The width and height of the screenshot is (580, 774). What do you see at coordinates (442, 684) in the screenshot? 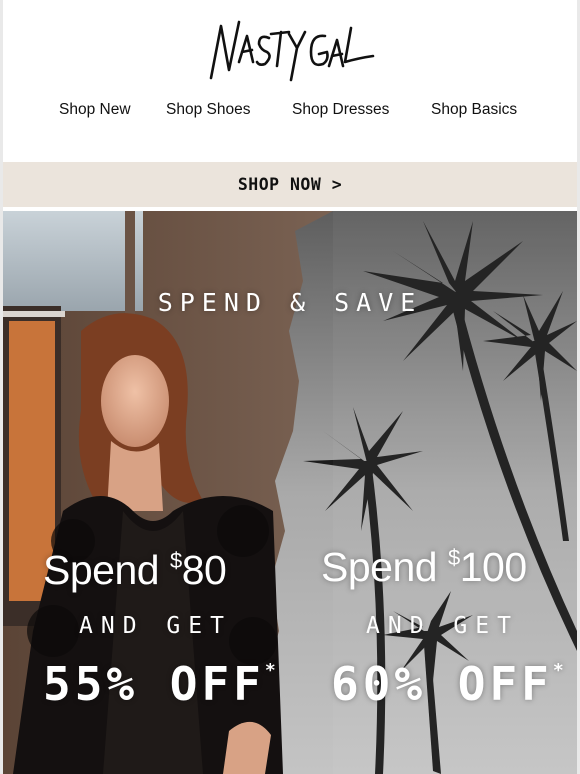
I see `offer-2-discount: 60% OFF` at bounding box center [442, 684].